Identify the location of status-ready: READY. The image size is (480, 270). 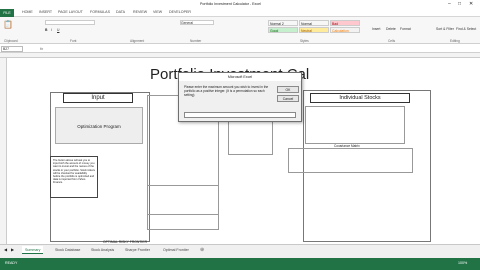
(11, 263).